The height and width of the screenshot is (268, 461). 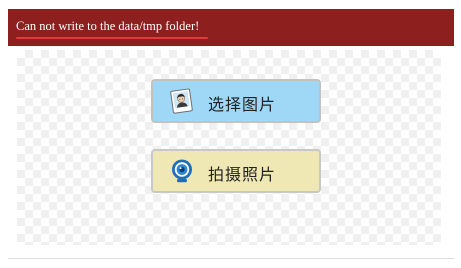 What do you see at coordinates (242, 104) in the screenshot?
I see `select-photo-label: 选择图片` at bounding box center [242, 104].